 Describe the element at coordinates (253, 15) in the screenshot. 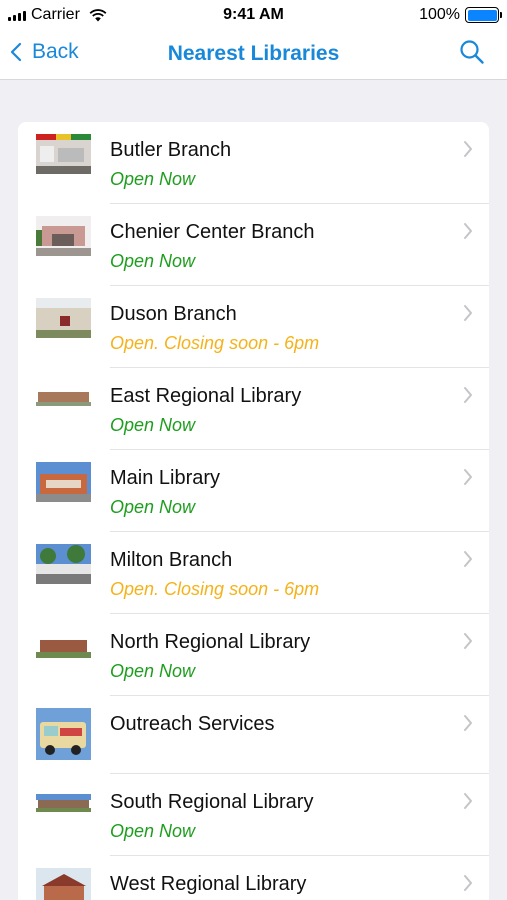

I see `status-bar: Carrier 9:41 AM 100%` at that location.